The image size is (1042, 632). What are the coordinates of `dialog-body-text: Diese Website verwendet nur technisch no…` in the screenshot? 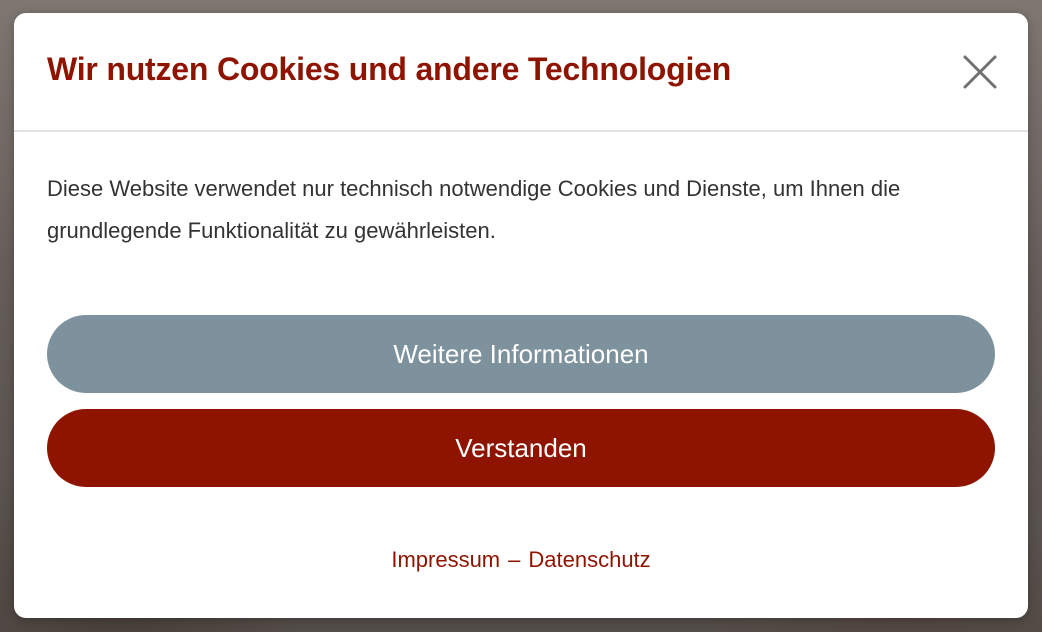 It's located at (474, 209).